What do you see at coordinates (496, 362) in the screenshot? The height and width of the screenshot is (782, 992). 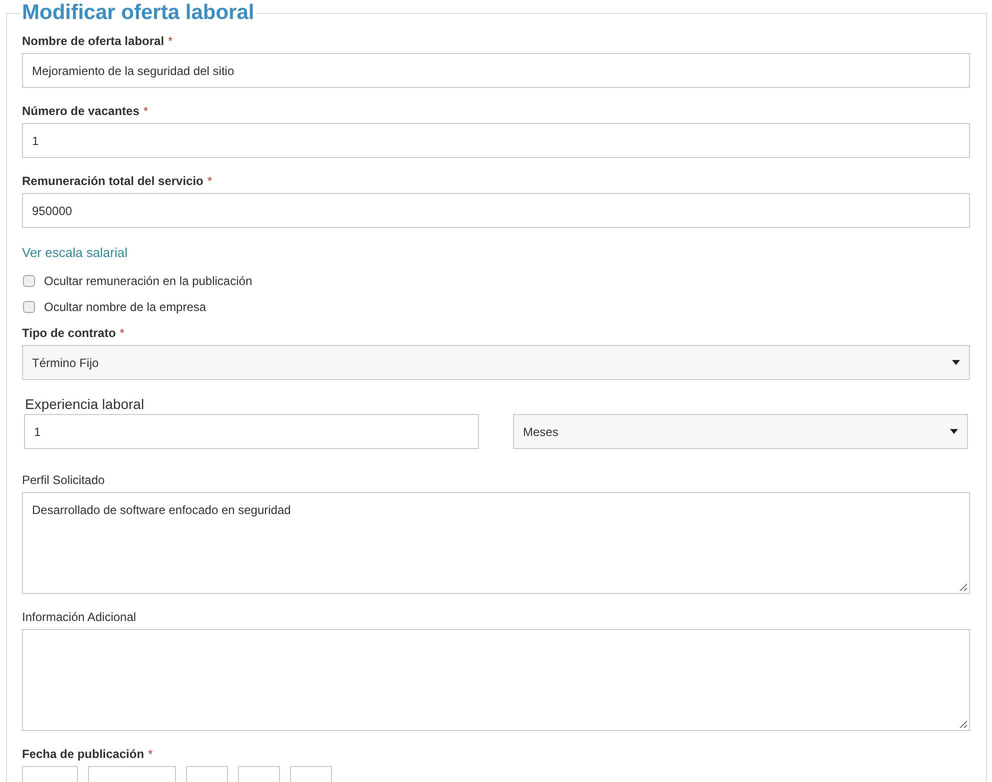 I see `select-dropdown: Término Fijo` at bounding box center [496, 362].